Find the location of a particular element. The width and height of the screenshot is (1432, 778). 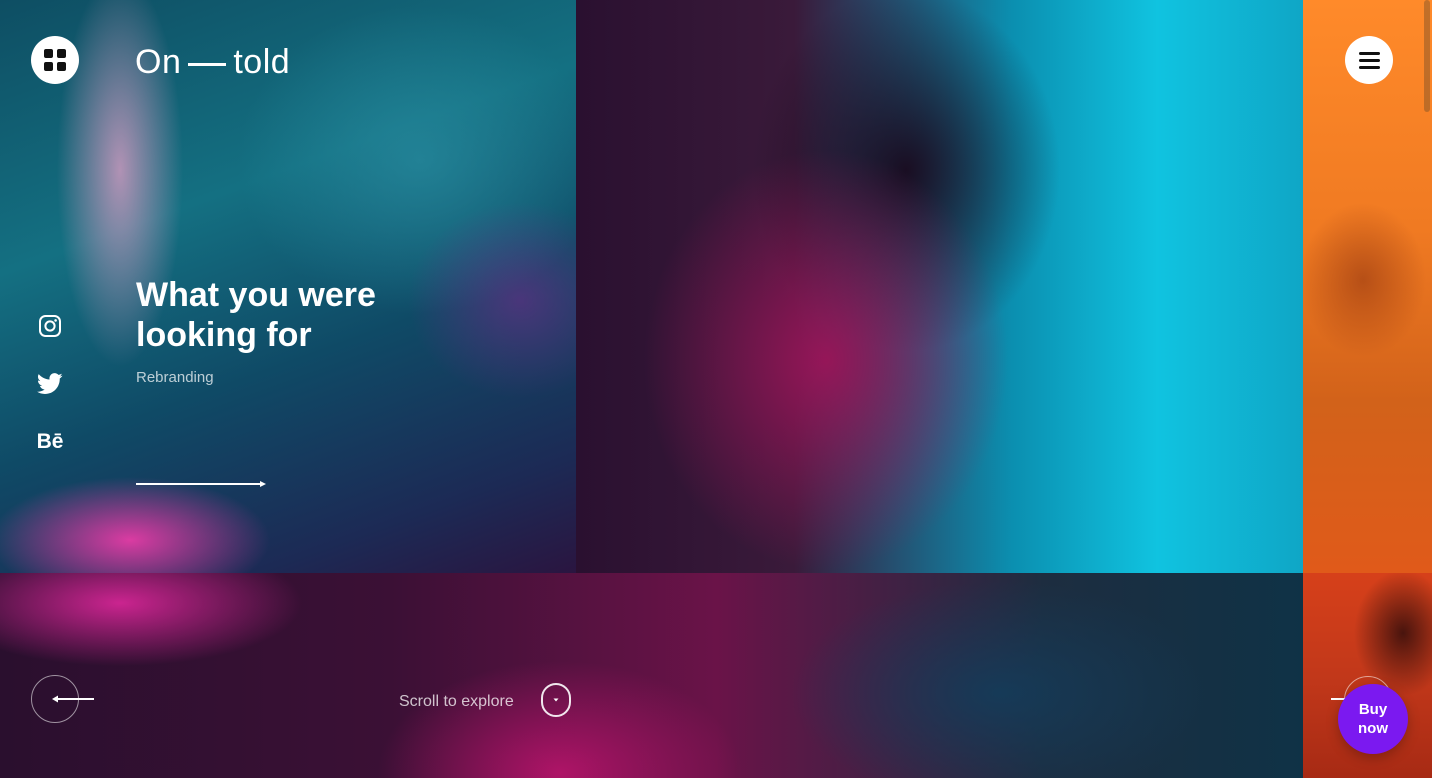

main-menu-button is located at coordinates (1369, 60).